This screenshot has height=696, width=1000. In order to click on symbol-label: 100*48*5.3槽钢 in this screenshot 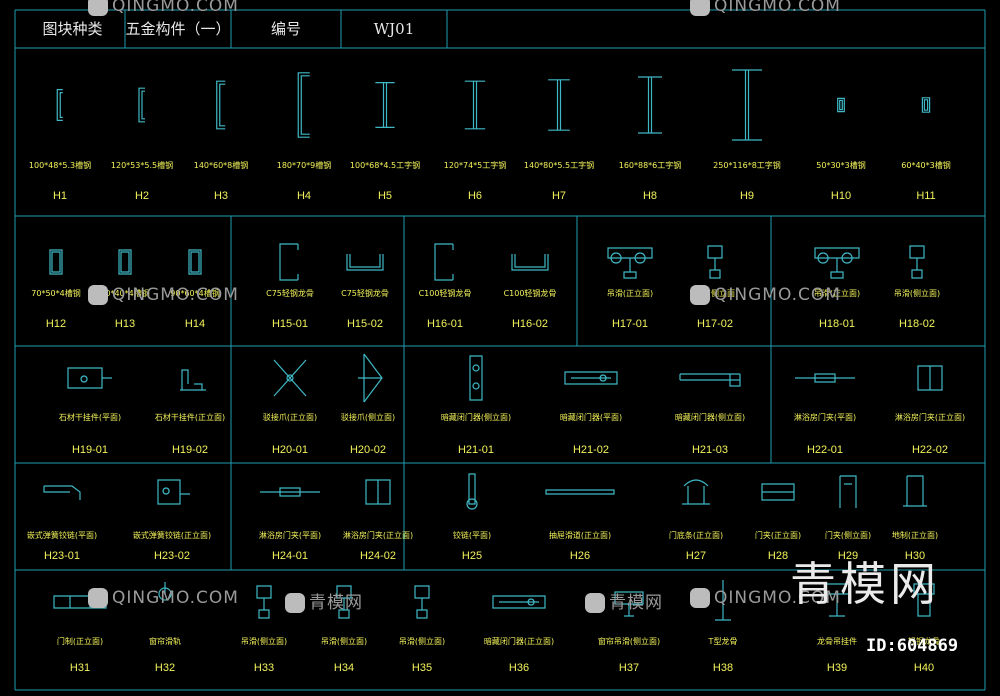, I will do `click(60, 165)`.